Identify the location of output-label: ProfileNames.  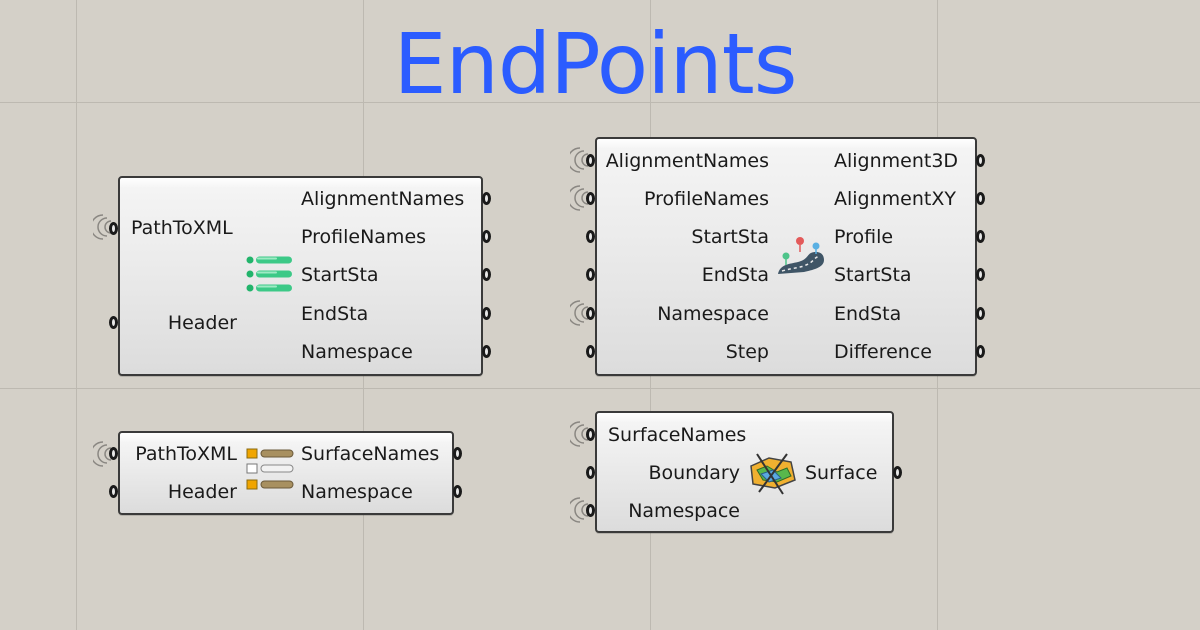
(364, 237).